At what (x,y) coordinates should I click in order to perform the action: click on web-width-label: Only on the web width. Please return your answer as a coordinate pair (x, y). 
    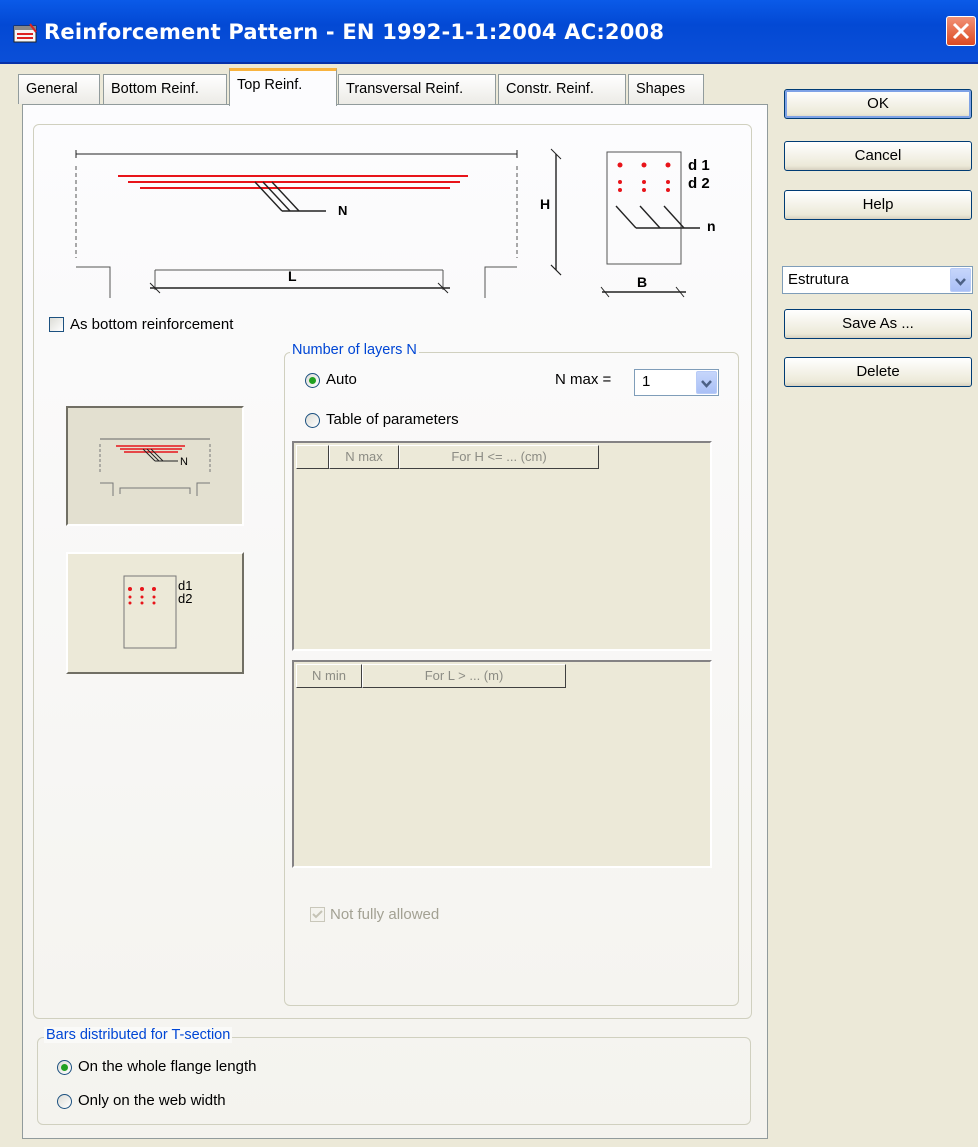
    Looking at the image, I should click on (152, 1100).